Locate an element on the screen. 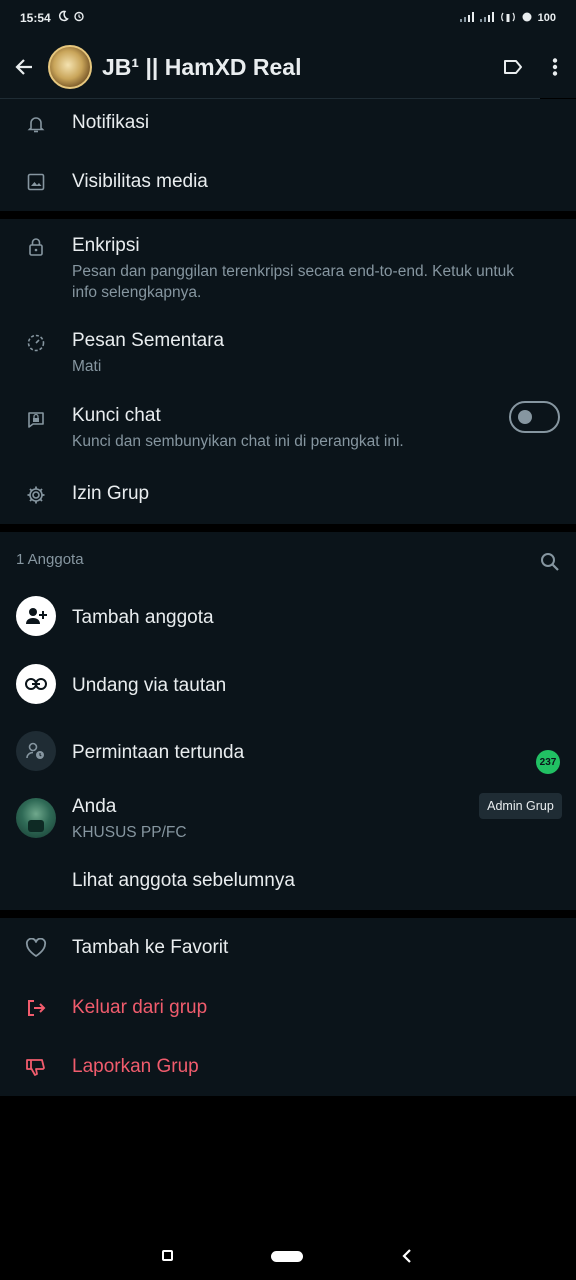  notifications-label: Notifikasi is located at coordinates (111, 122).